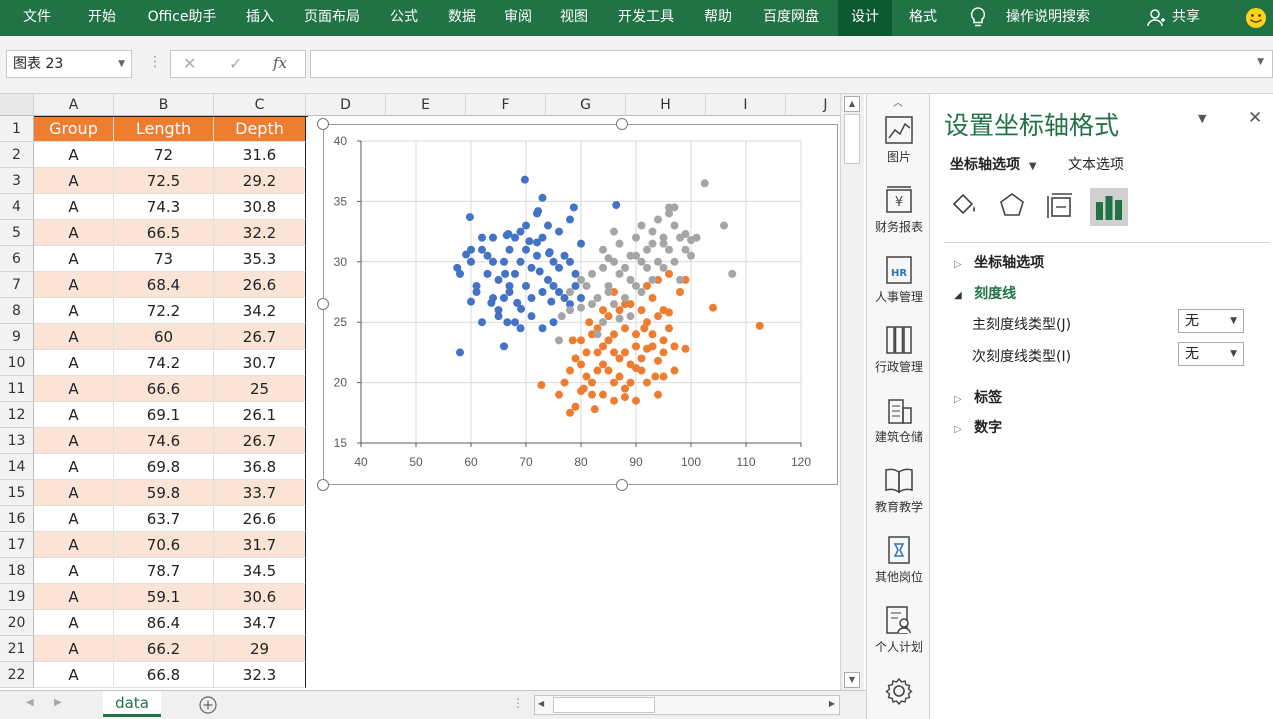  Describe the element at coordinates (260, 181) in the screenshot. I see `table-cell: 29.2` at that location.